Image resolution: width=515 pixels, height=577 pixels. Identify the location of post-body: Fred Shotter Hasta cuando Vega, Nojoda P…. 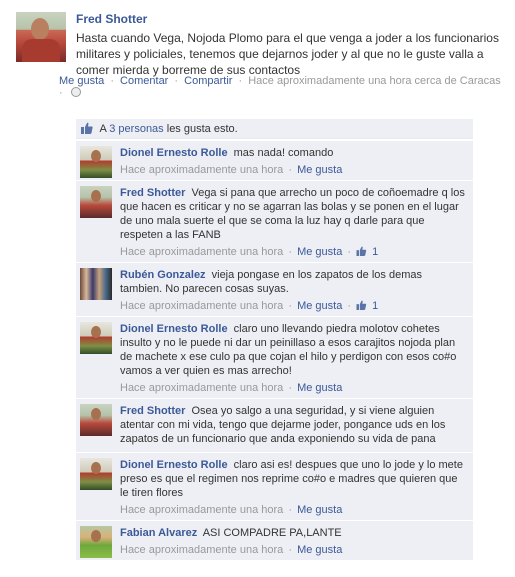
(291, 45).